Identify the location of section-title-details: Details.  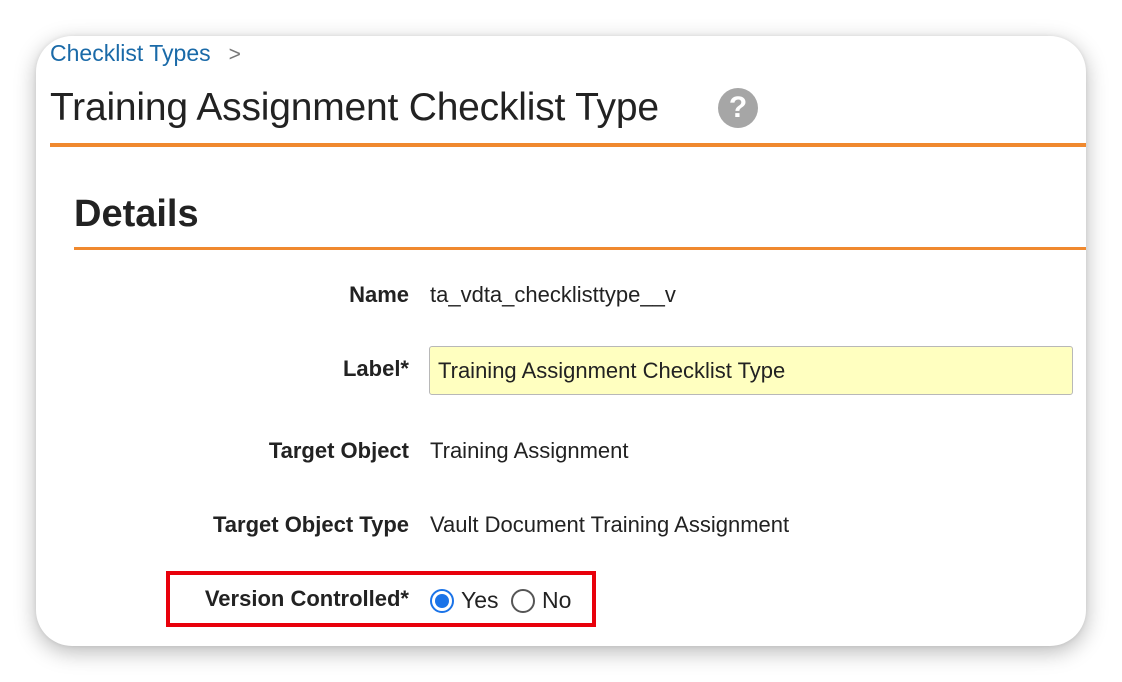
(136, 214).